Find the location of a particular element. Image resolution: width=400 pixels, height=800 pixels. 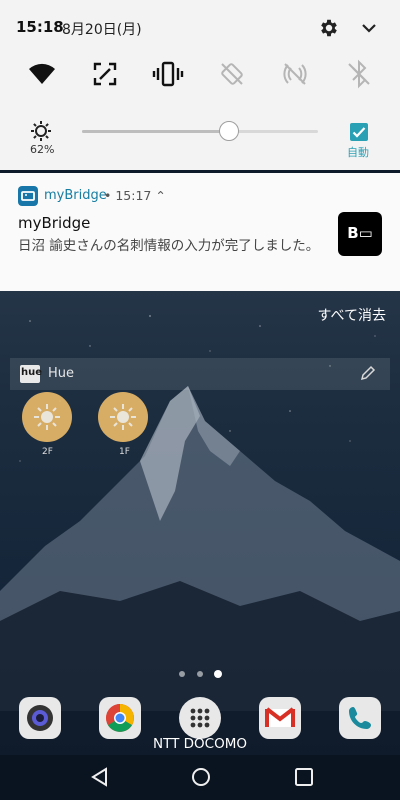

mybridge-logo: B▭ is located at coordinates (360, 234).